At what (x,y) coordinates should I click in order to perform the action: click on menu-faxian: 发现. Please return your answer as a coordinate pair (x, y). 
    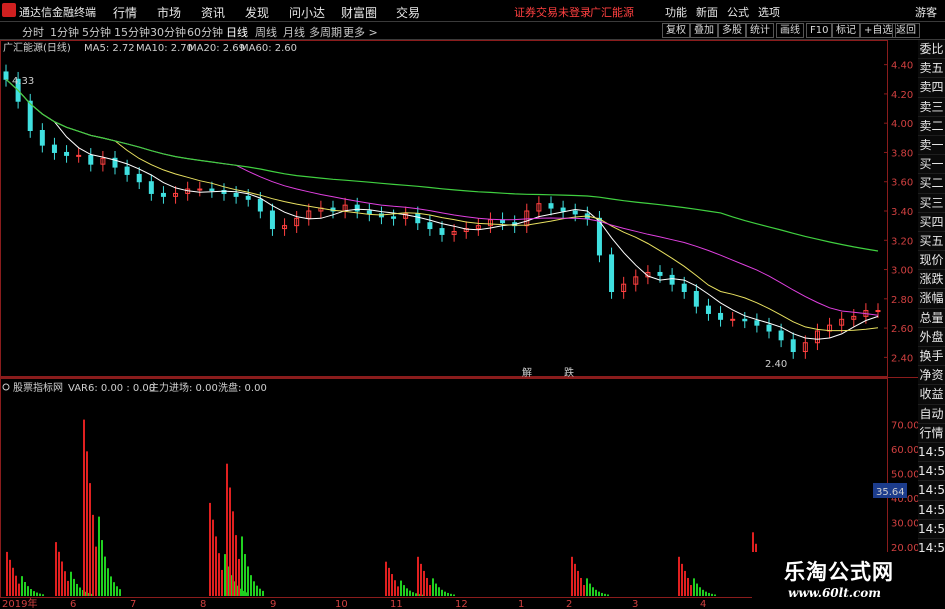
    Looking at the image, I should click on (257, 12).